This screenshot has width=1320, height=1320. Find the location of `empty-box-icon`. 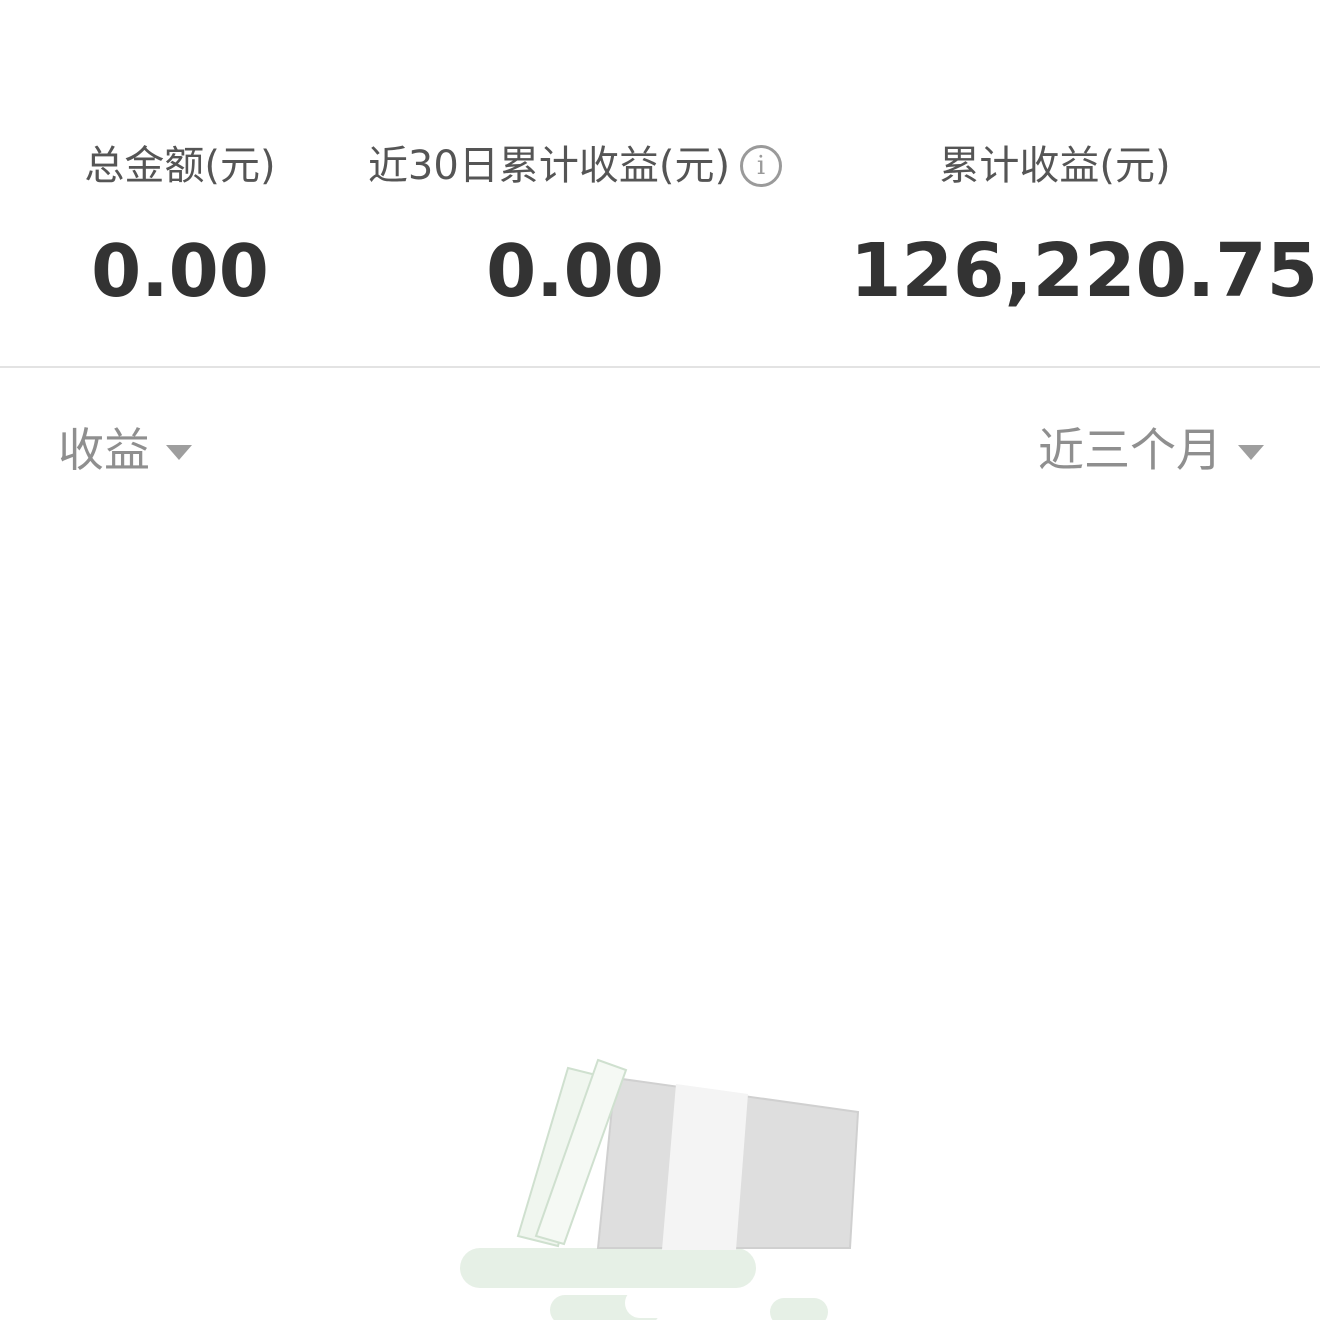

empty-box-icon is located at coordinates (660, 1189).